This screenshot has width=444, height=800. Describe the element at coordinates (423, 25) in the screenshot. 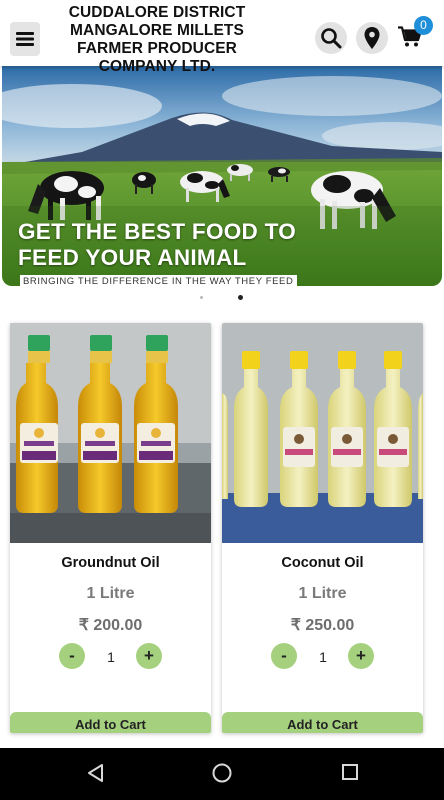

I see `cart-count-badge: 0` at that location.